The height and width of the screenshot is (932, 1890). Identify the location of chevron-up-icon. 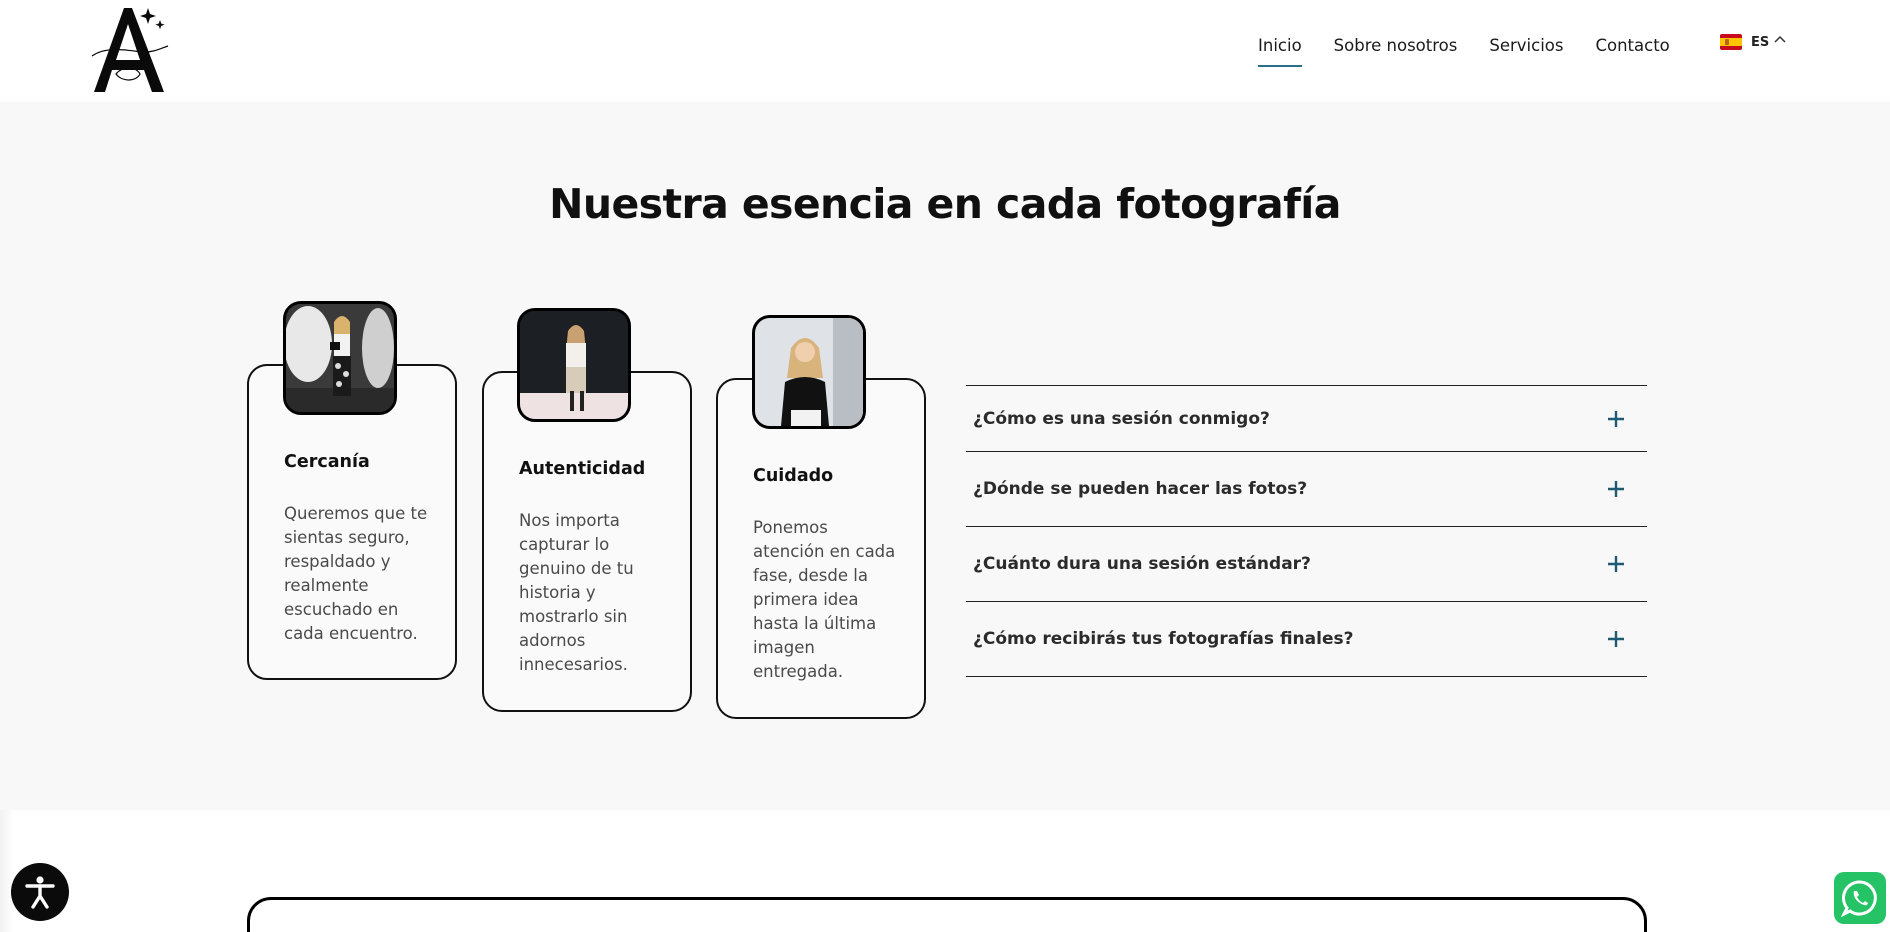
(1780, 40).